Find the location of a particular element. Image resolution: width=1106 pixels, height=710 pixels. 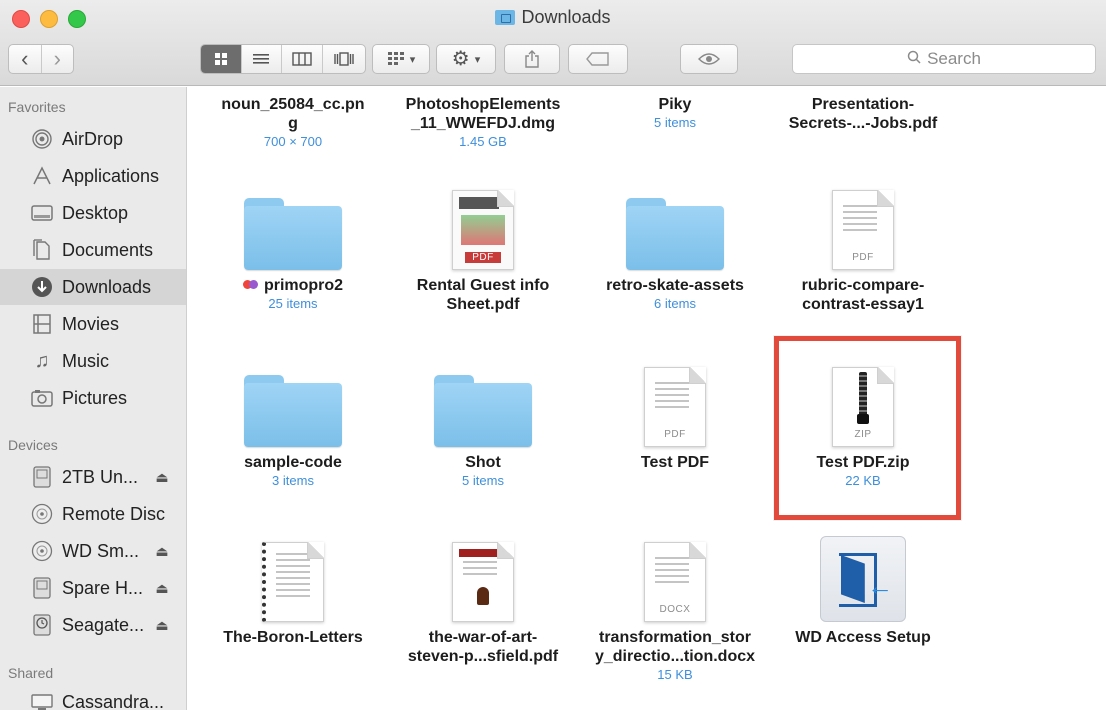

list-view-button is located at coordinates (262, 59).